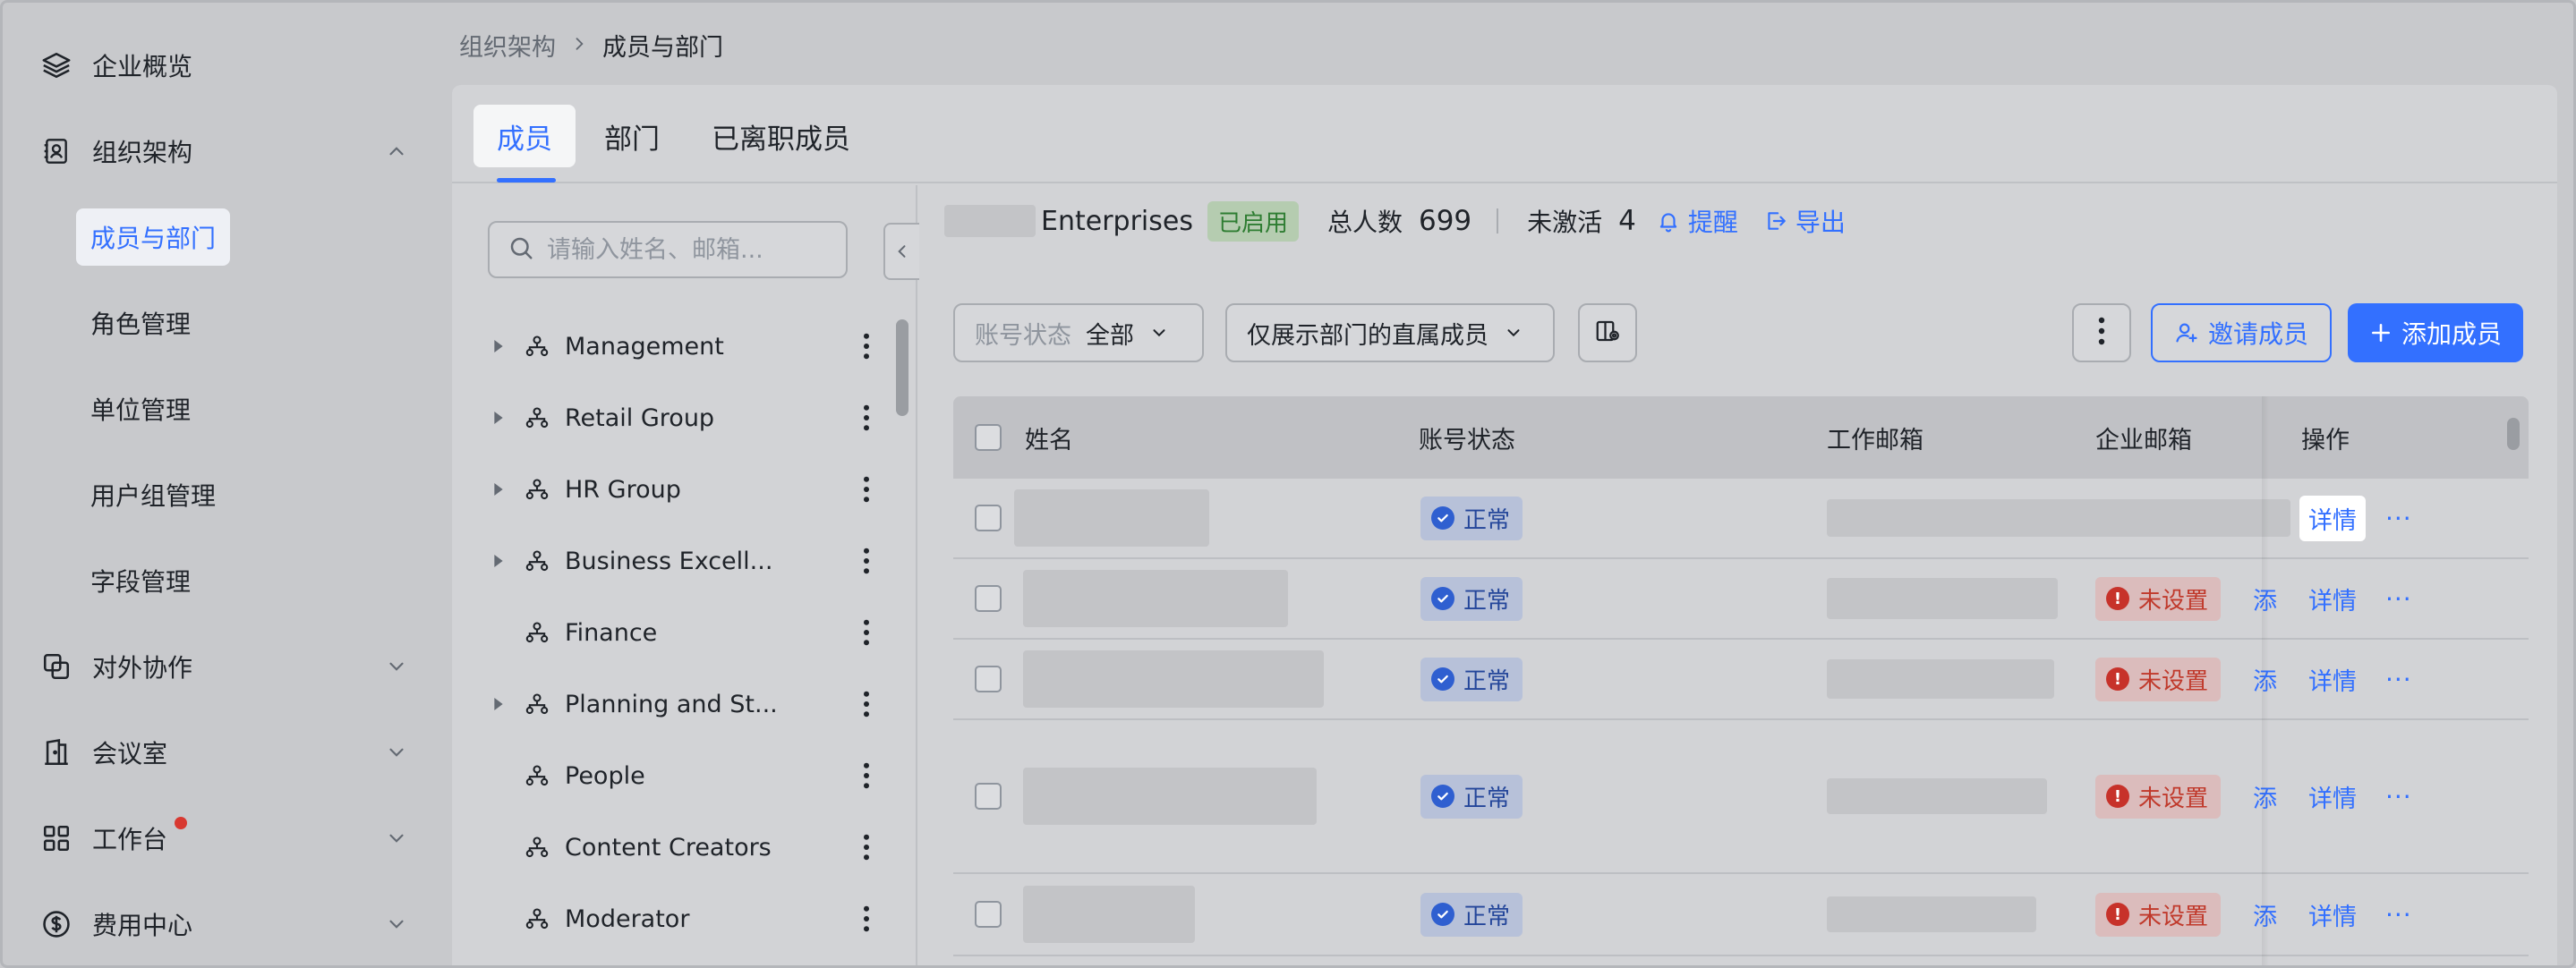  Describe the element at coordinates (2242, 332) in the screenshot. I see `invite-member-button: 邀请成员` at that location.